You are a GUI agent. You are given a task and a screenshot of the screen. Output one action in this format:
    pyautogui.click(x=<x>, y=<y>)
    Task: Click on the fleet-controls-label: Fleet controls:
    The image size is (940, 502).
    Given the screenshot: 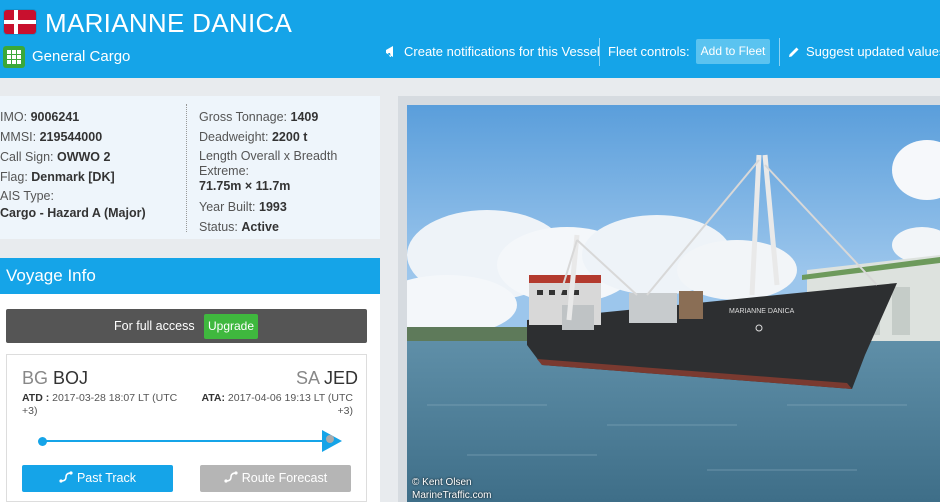 What is the action you would take?
    pyautogui.click(x=649, y=51)
    